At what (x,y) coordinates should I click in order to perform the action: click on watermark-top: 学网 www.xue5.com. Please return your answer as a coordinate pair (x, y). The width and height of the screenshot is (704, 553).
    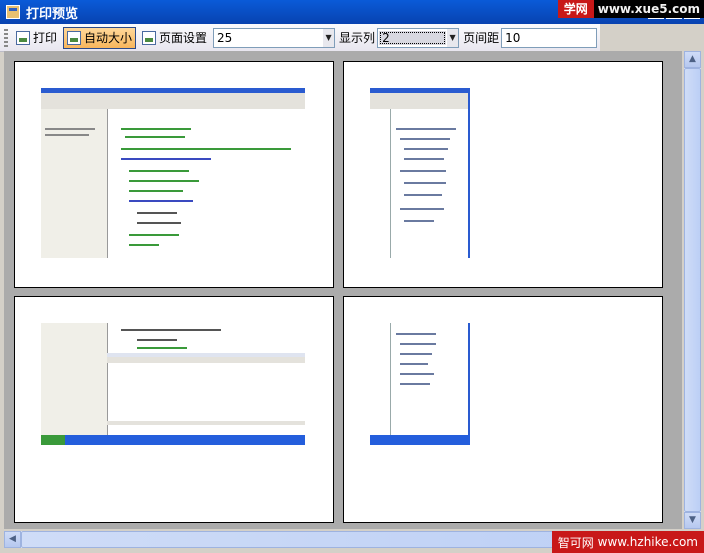
    Looking at the image, I should click on (630, 9).